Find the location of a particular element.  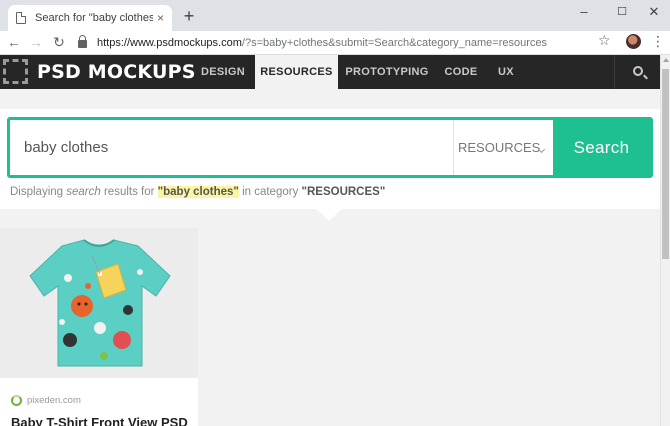

forward-arrow-icon: → is located at coordinates (36, 42).